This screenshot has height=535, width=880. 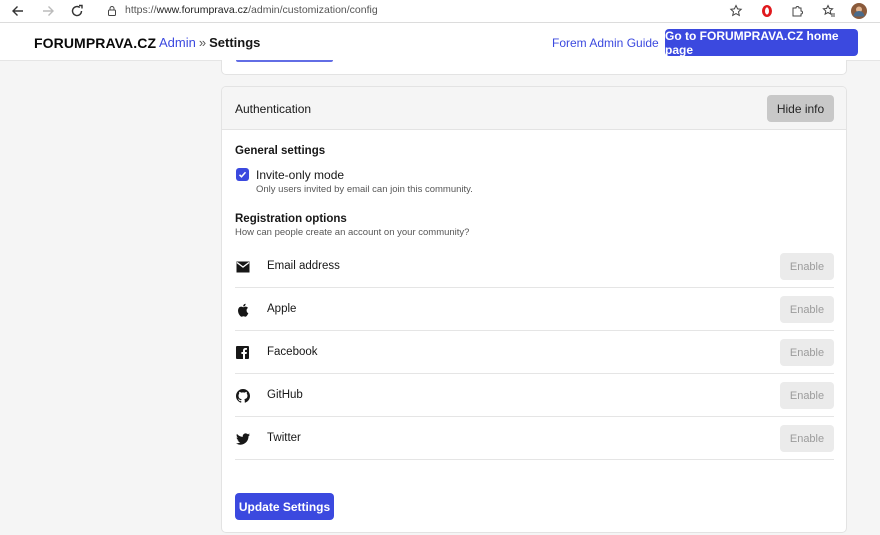 What do you see at coordinates (242, 438) in the screenshot?
I see `twitter-icon` at bounding box center [242, 438].